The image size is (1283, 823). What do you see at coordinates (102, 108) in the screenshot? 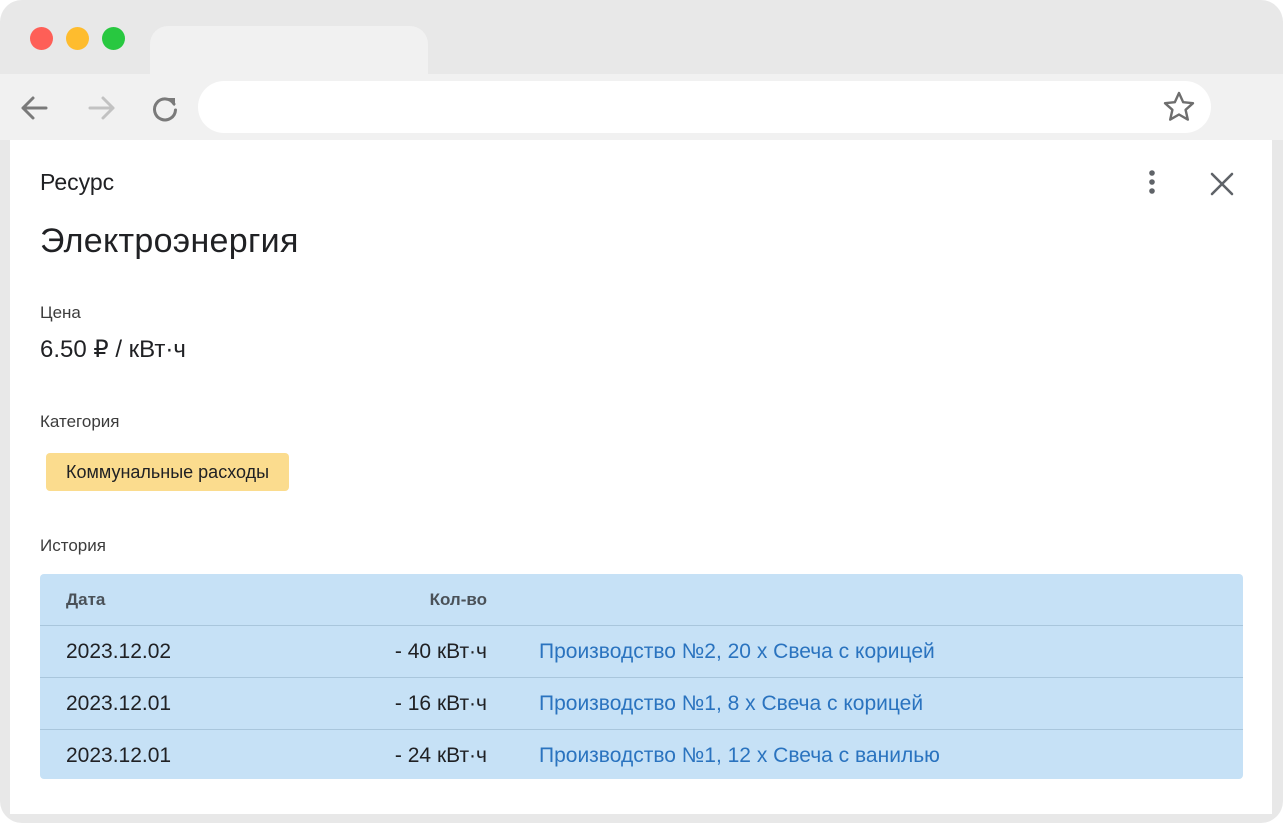
I see `forward-arrow-icon` at bounding box center [102, 108].